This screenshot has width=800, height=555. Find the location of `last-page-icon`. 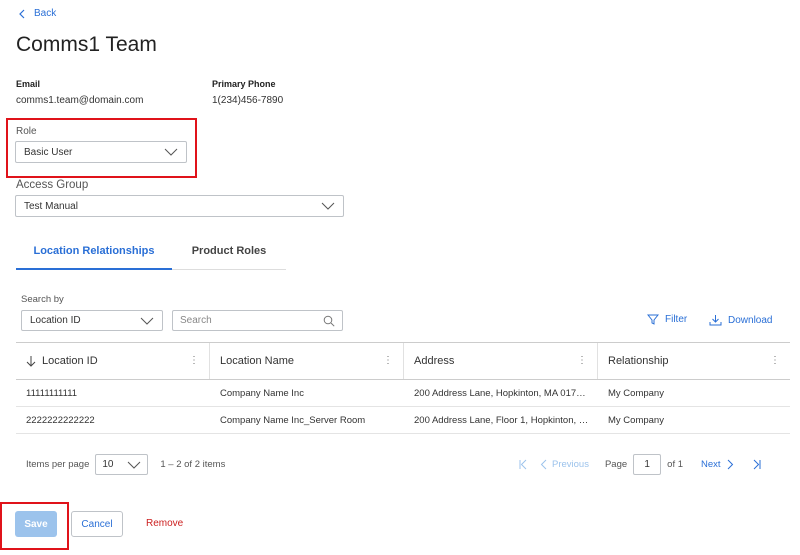

last-page-icon is located at coordinates (757, 464).